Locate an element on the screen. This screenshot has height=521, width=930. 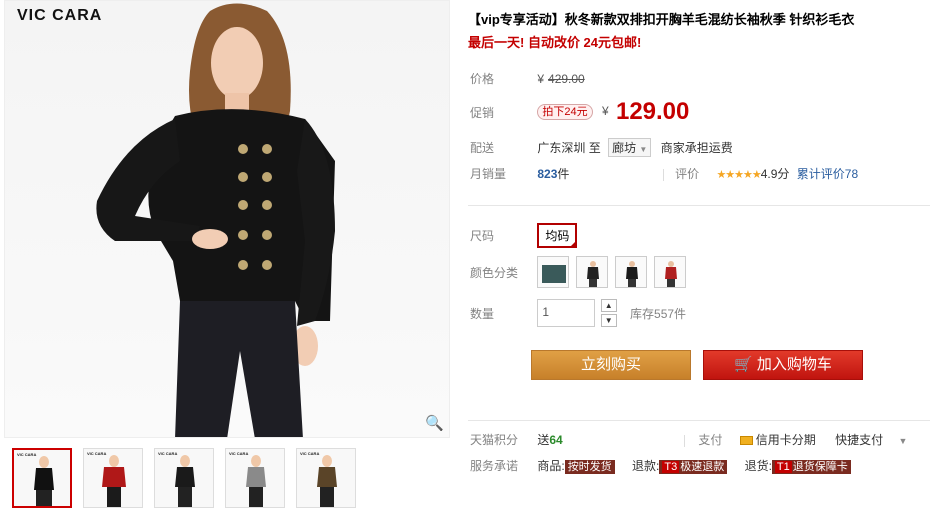
price-row: 价格 ¥429.00 is located at coordinates (527, 78).